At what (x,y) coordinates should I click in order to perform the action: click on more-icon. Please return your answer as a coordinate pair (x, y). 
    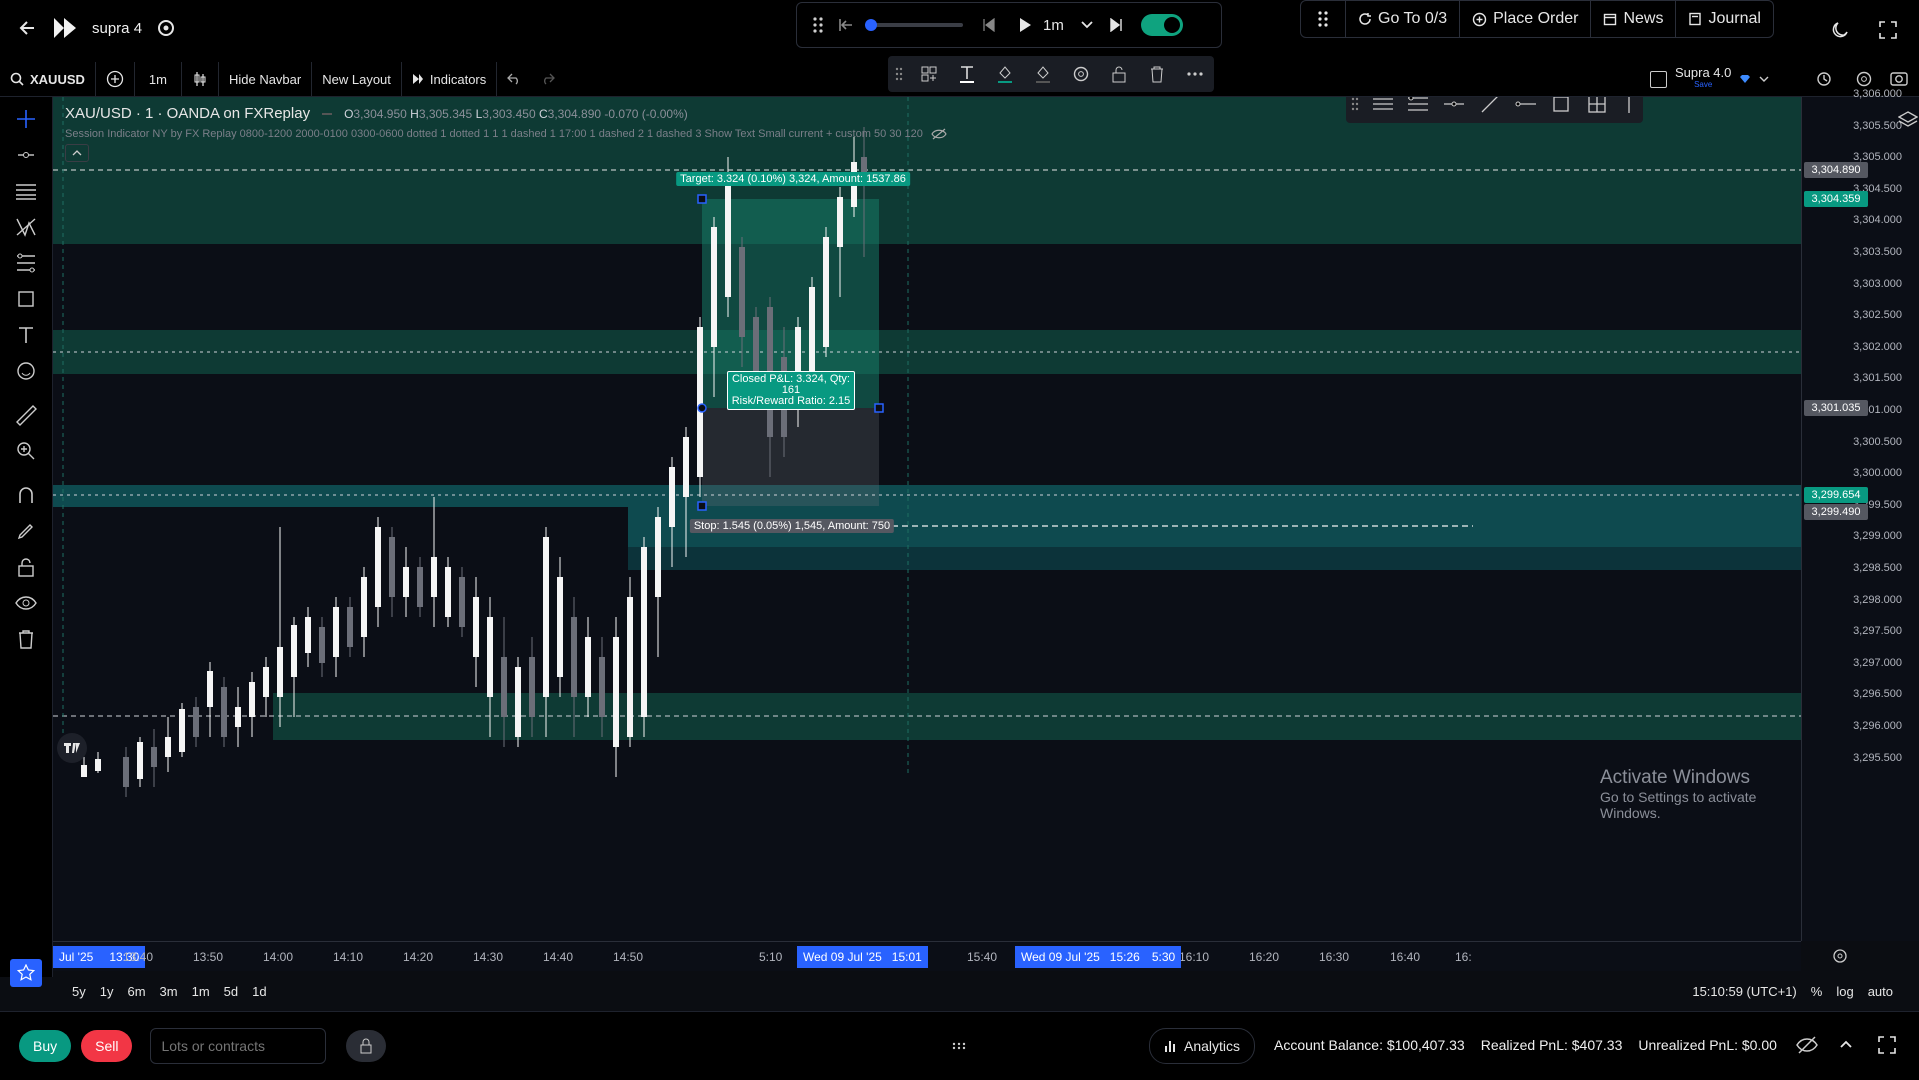
    Looking at the image, I should click on (1195, 74).